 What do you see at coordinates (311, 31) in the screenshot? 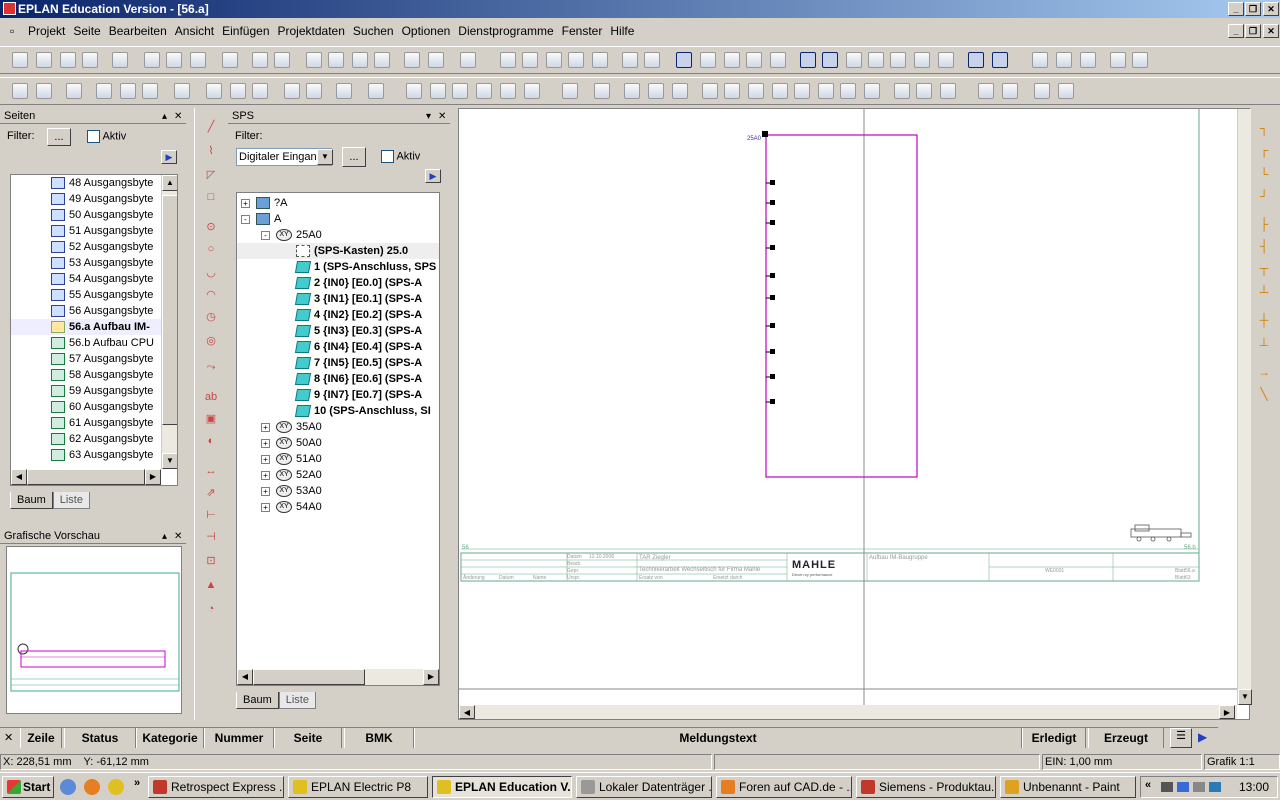
I see `menu-projektdaten: Projektdaten` at bounding box center [311, 31].